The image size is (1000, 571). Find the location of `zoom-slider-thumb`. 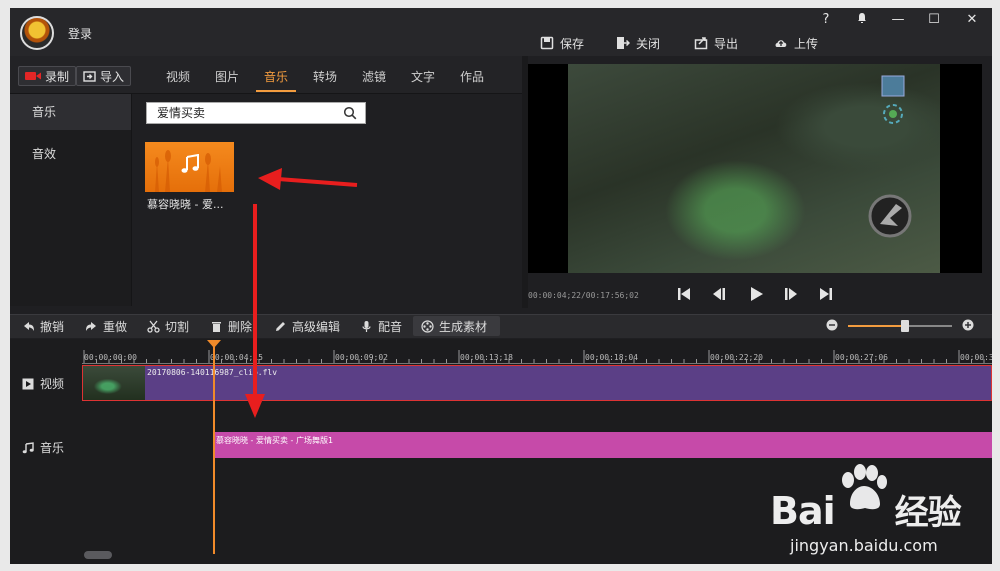

zoom-slider-thumb is located at coordinates (905, 326).